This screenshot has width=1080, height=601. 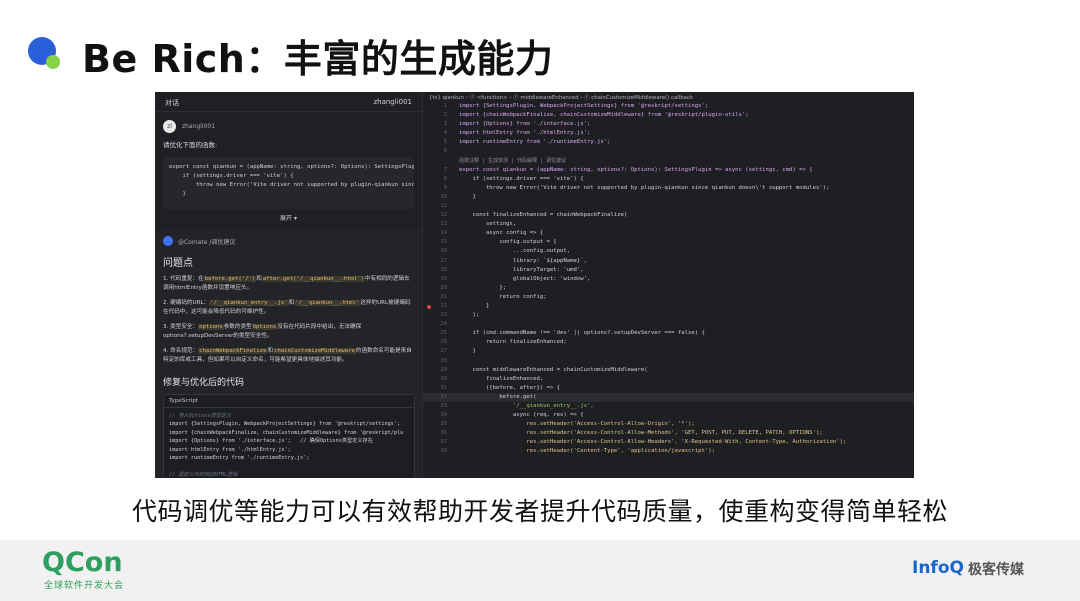 I want to click on code-line: 18 libraryTarget: 'umd',, so click(x=668, y=270).